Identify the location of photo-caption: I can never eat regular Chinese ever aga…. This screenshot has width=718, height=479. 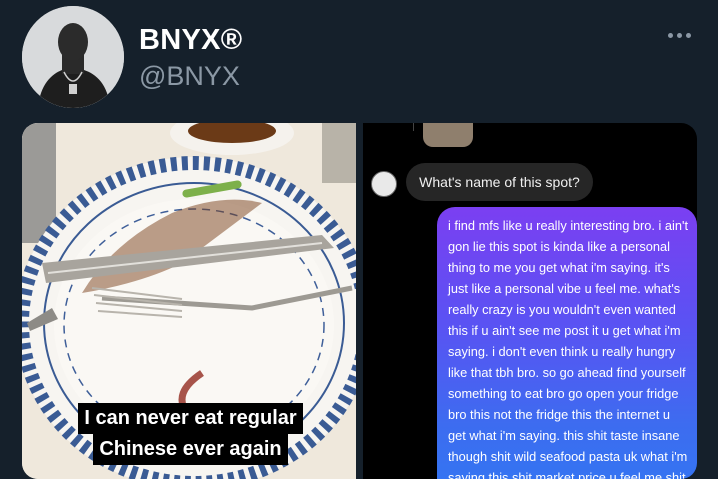
(190, 434).